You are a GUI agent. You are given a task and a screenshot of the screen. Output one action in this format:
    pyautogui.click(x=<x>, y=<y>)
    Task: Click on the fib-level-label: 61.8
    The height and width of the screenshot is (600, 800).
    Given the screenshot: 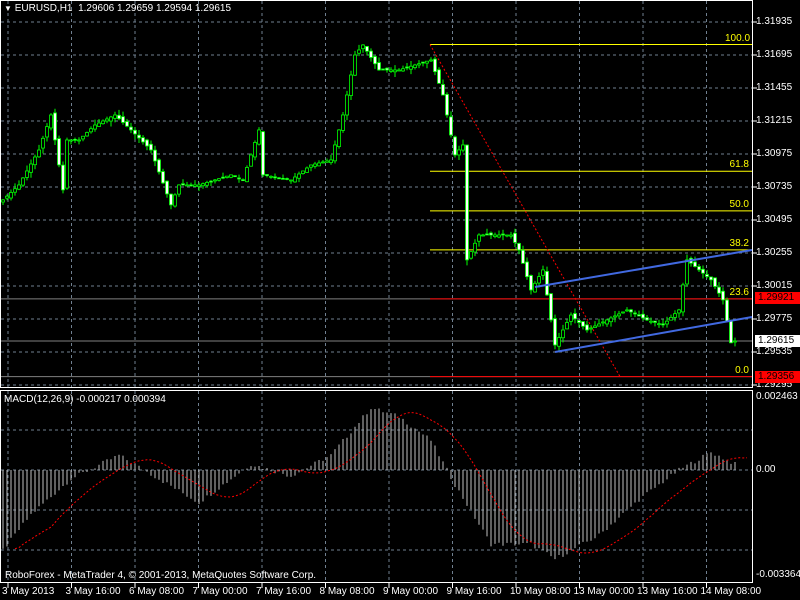 What is the action you would take?
    pyautogui.click(x=739, y=165)
    